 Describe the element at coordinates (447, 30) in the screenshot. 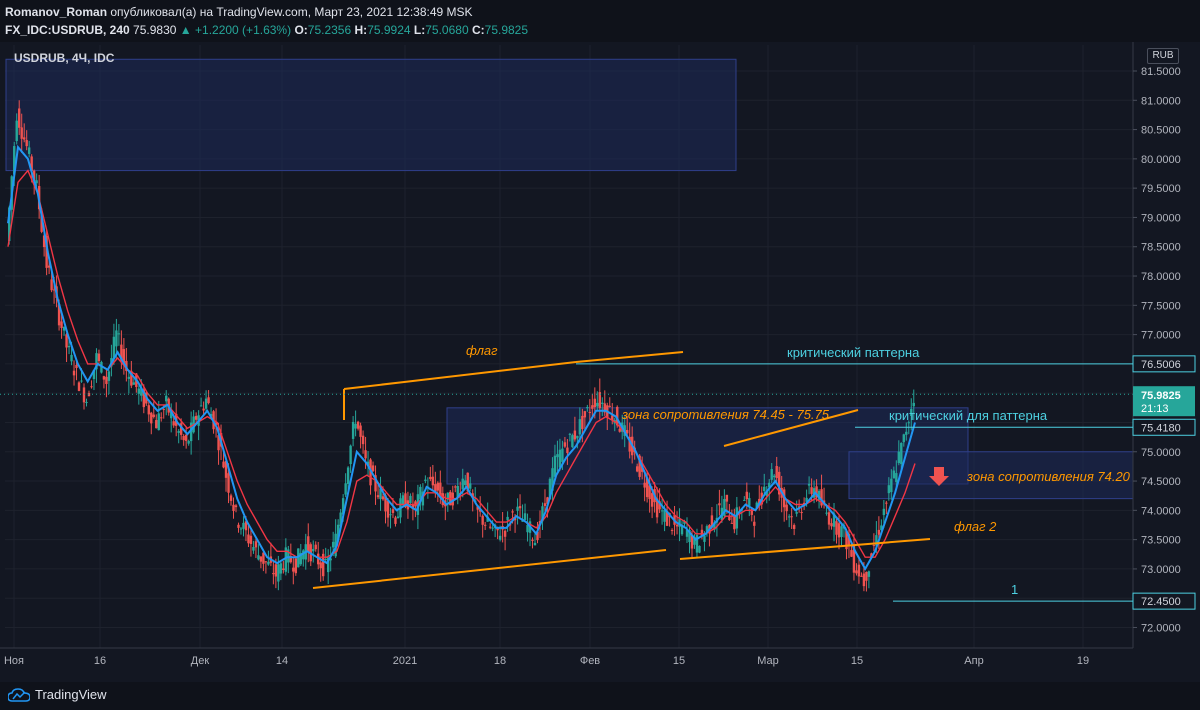

I see `low-value: 75.0680` at that location.